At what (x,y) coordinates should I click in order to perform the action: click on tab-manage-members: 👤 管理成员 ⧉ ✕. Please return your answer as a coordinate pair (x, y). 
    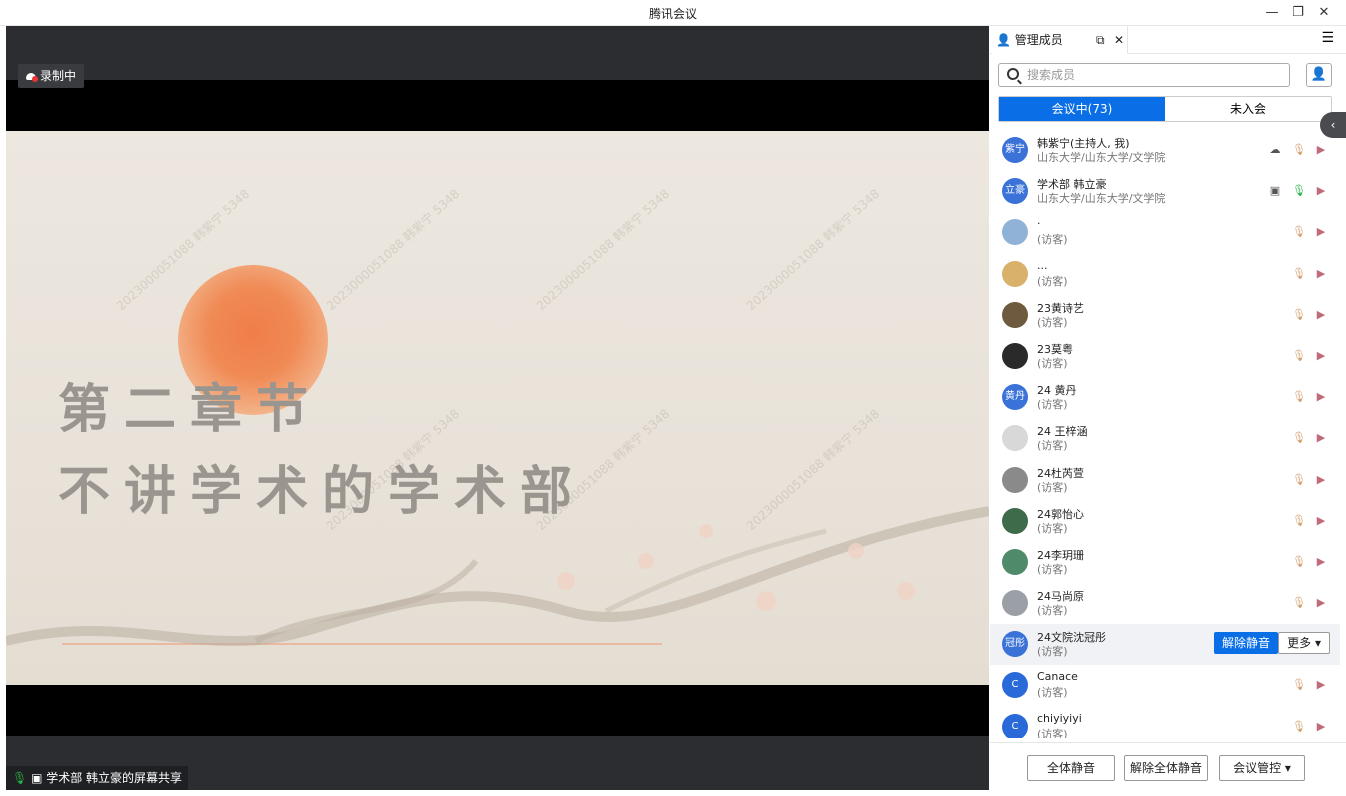
    Looking at the image, I should click on (1060, 40).